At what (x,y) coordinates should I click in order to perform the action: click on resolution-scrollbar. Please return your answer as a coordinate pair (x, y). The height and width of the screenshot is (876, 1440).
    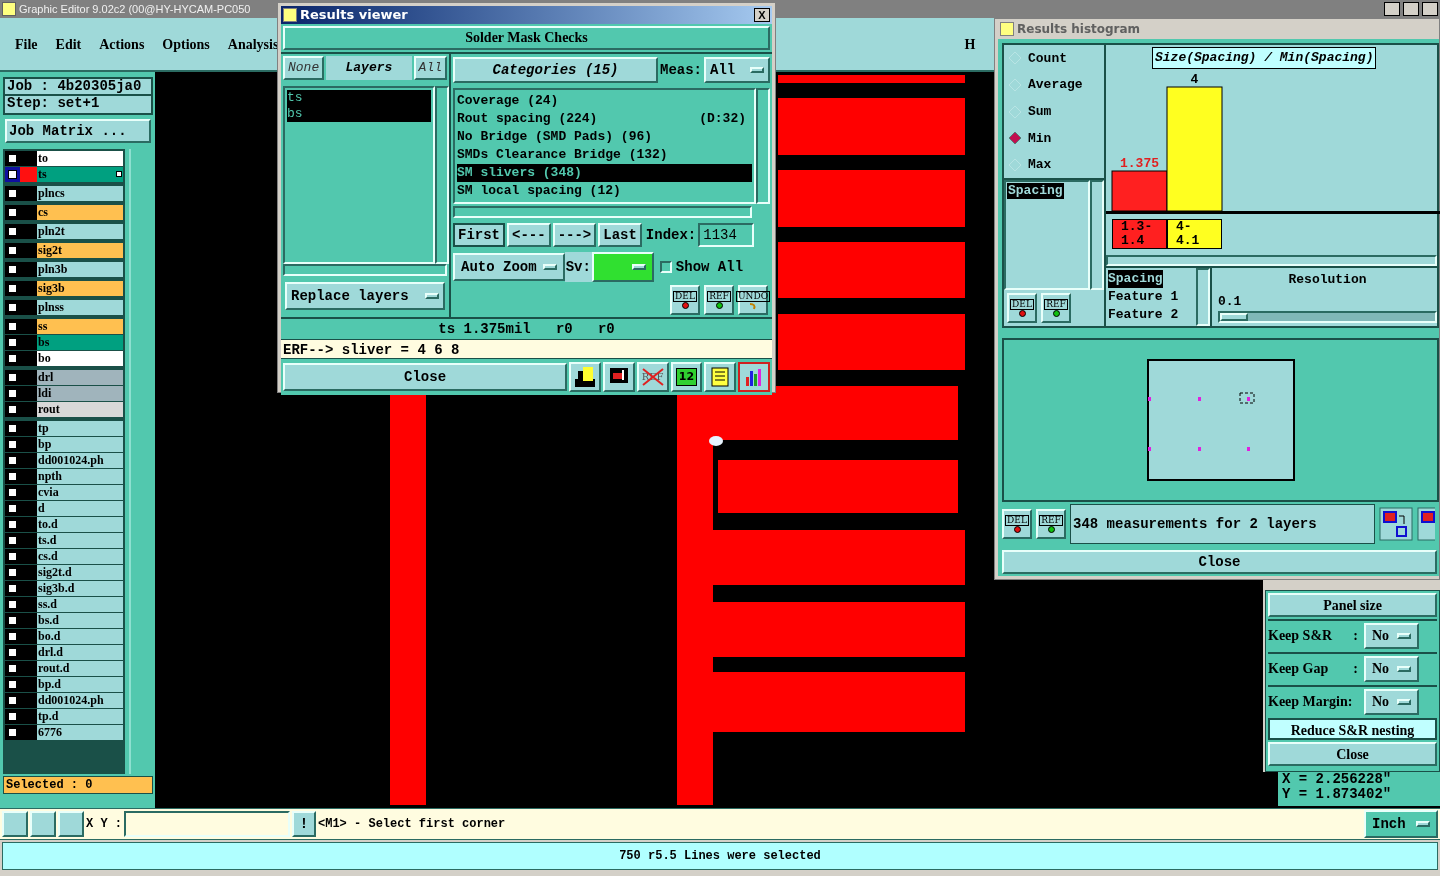
    Looking at the image, I should click on (1327, 317).